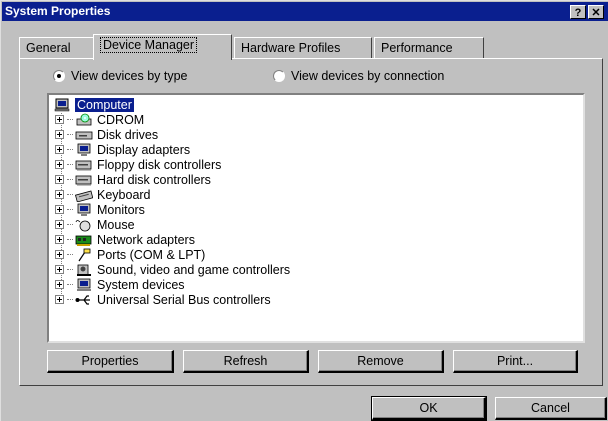 The width and height of the screenshot is (608, 421). What do you see at coordinates (95, 224) in the screenshot?
I see `tree-item-mouse: Mouse` at bounding box center [95, 224].